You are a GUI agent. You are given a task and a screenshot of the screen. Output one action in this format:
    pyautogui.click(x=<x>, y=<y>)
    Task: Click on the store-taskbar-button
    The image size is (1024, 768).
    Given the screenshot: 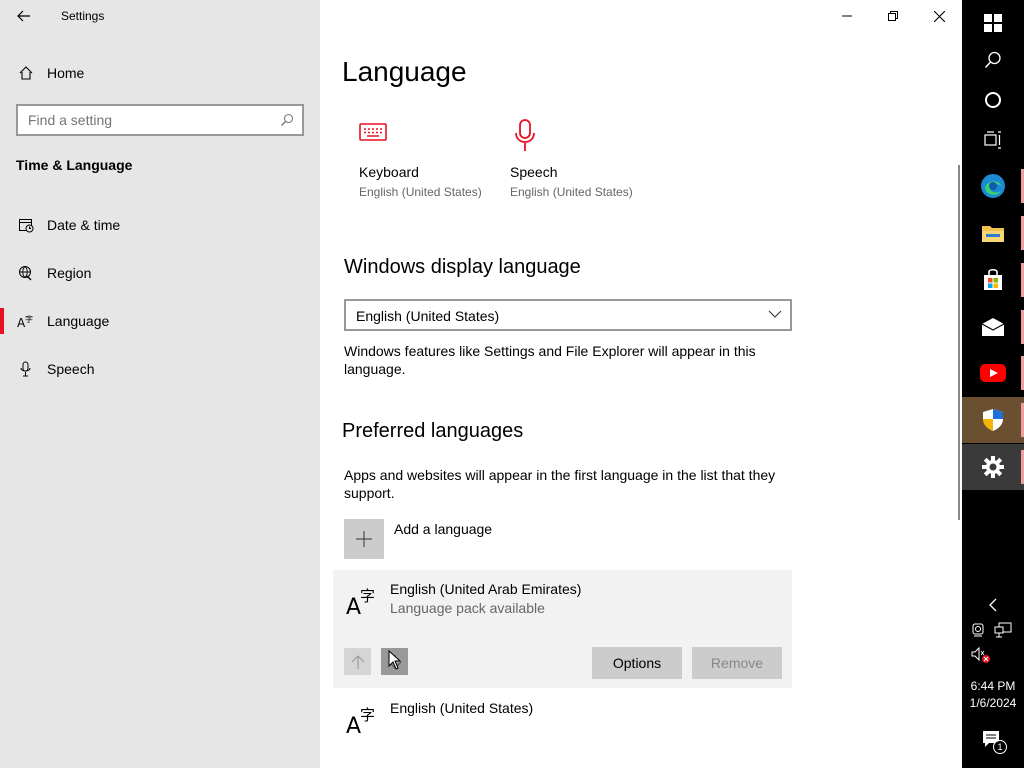 What is the action you would take?
    pyautogui.click(x=993, y=280)
    